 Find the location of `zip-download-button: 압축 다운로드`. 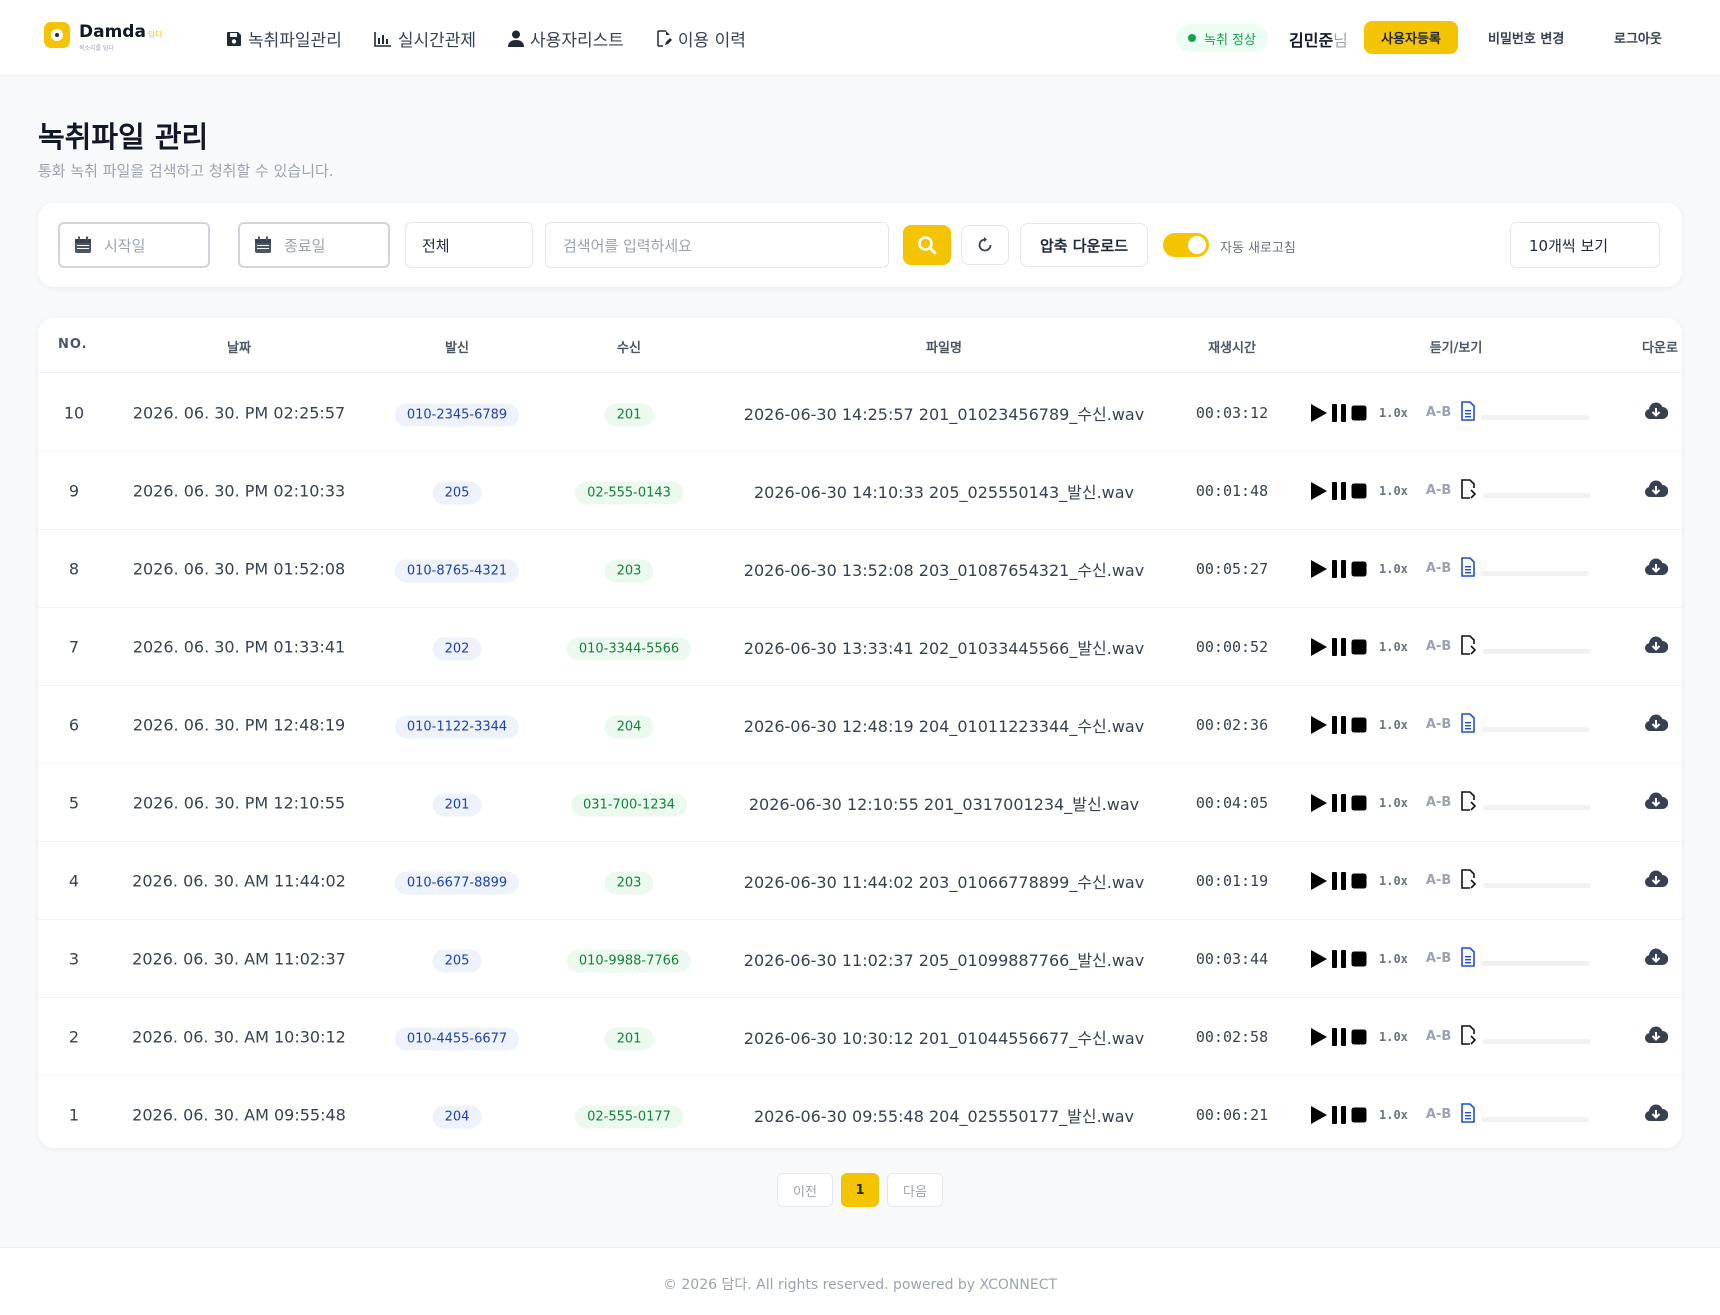

zip-download-button: 압축 다운로드 is located at coordinates (1084, 245).